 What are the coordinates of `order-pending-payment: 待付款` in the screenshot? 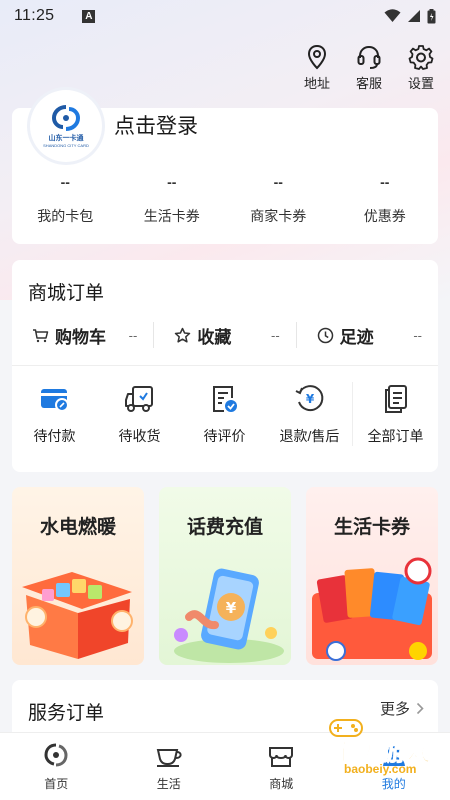 It's located at (54, 414).